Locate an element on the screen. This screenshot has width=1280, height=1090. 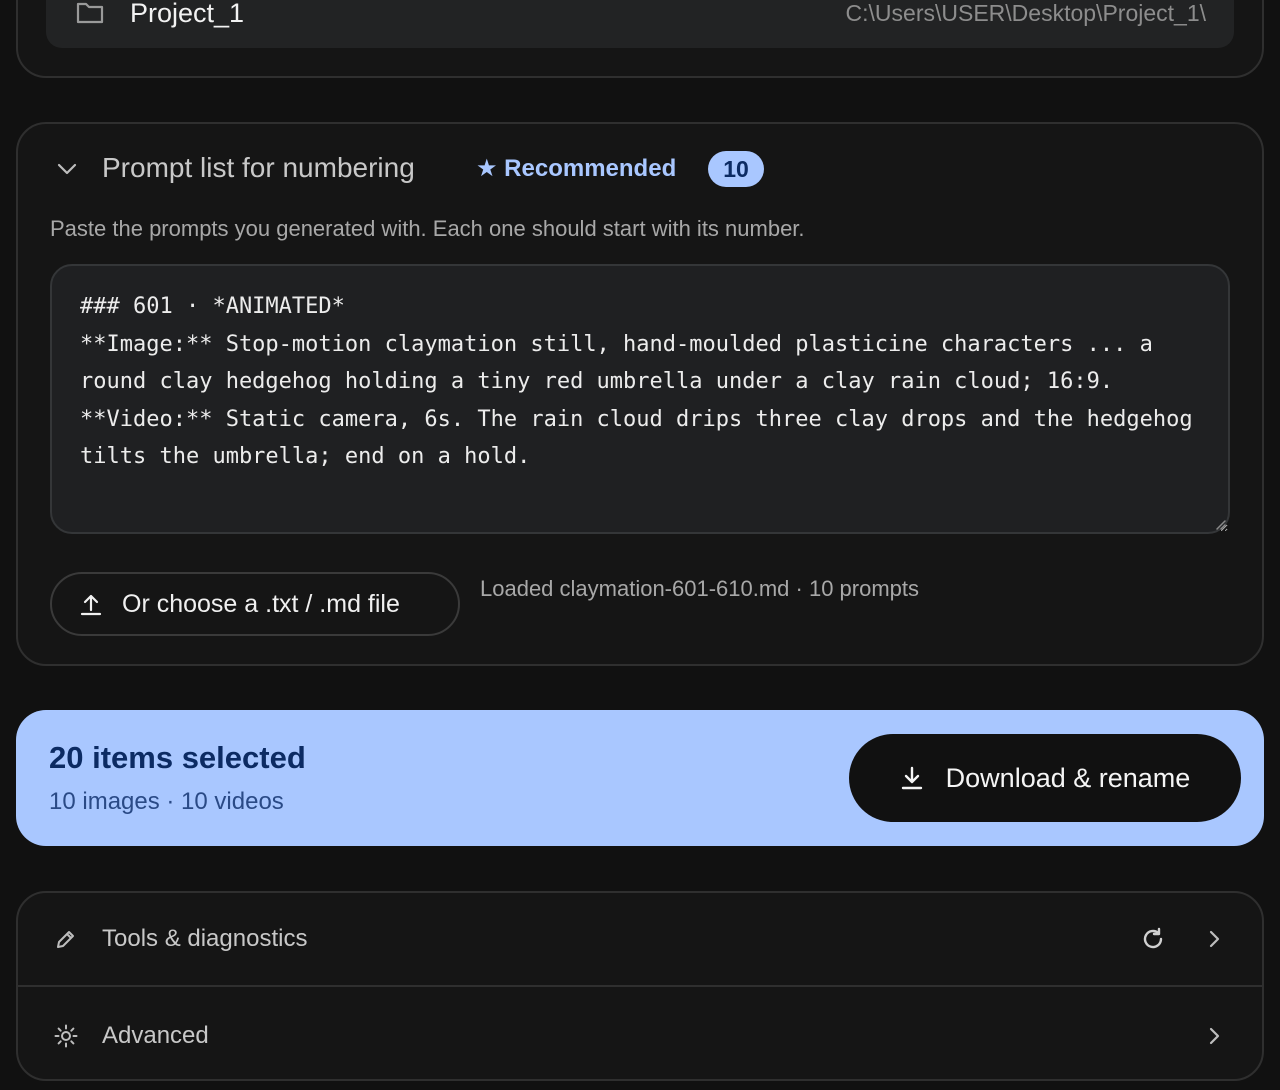
download-rename-button: Download & rename is located at coordinates (1045, 778).